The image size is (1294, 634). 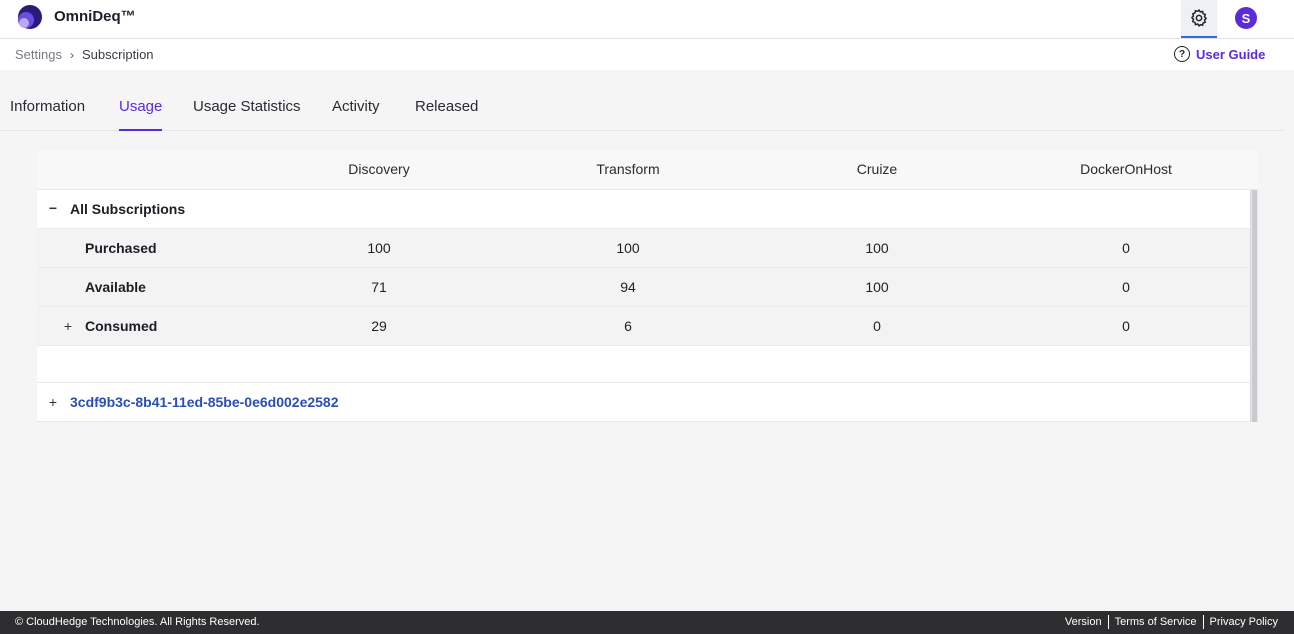 I want to click on user-guide-link: ? User Guide, so click(x=1219, y=54).